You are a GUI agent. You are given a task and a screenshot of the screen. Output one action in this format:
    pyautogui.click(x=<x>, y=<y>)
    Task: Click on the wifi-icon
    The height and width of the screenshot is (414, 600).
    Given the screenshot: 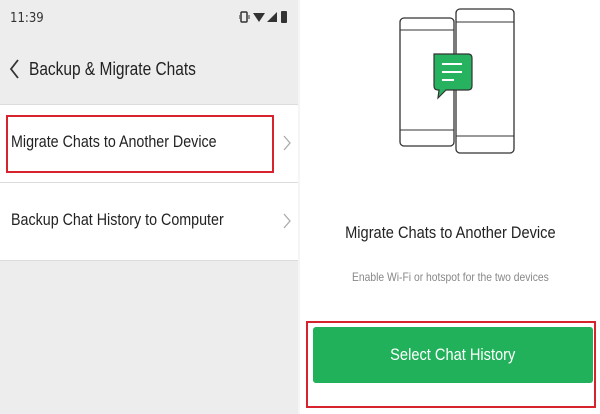 What is the action you would take?
    pyautogui.click(x=259, y=17)
    